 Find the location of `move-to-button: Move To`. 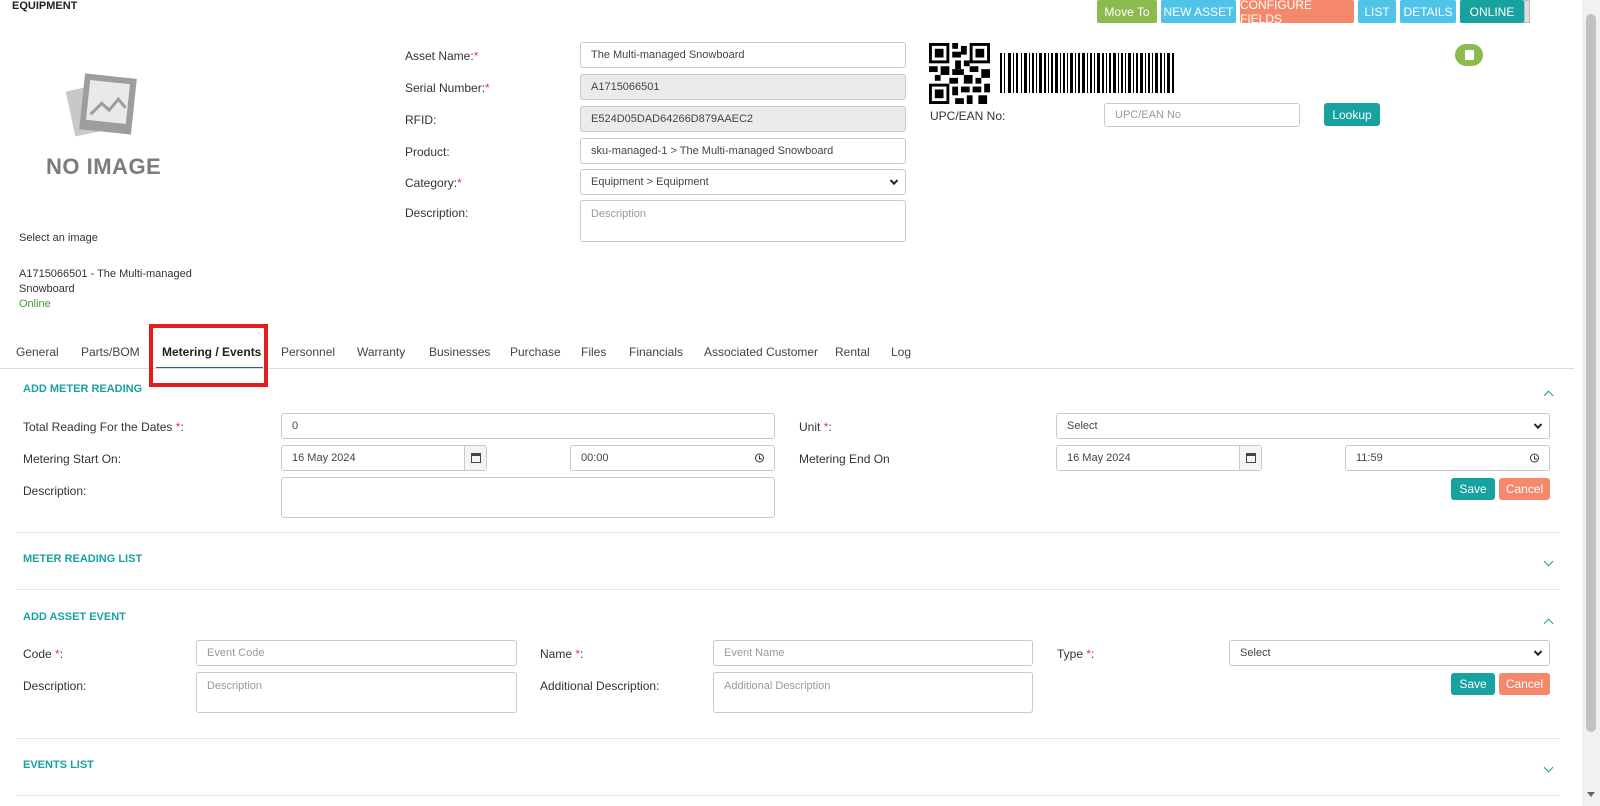

move-to-button: Move To is located at coordinates (1127, 11).